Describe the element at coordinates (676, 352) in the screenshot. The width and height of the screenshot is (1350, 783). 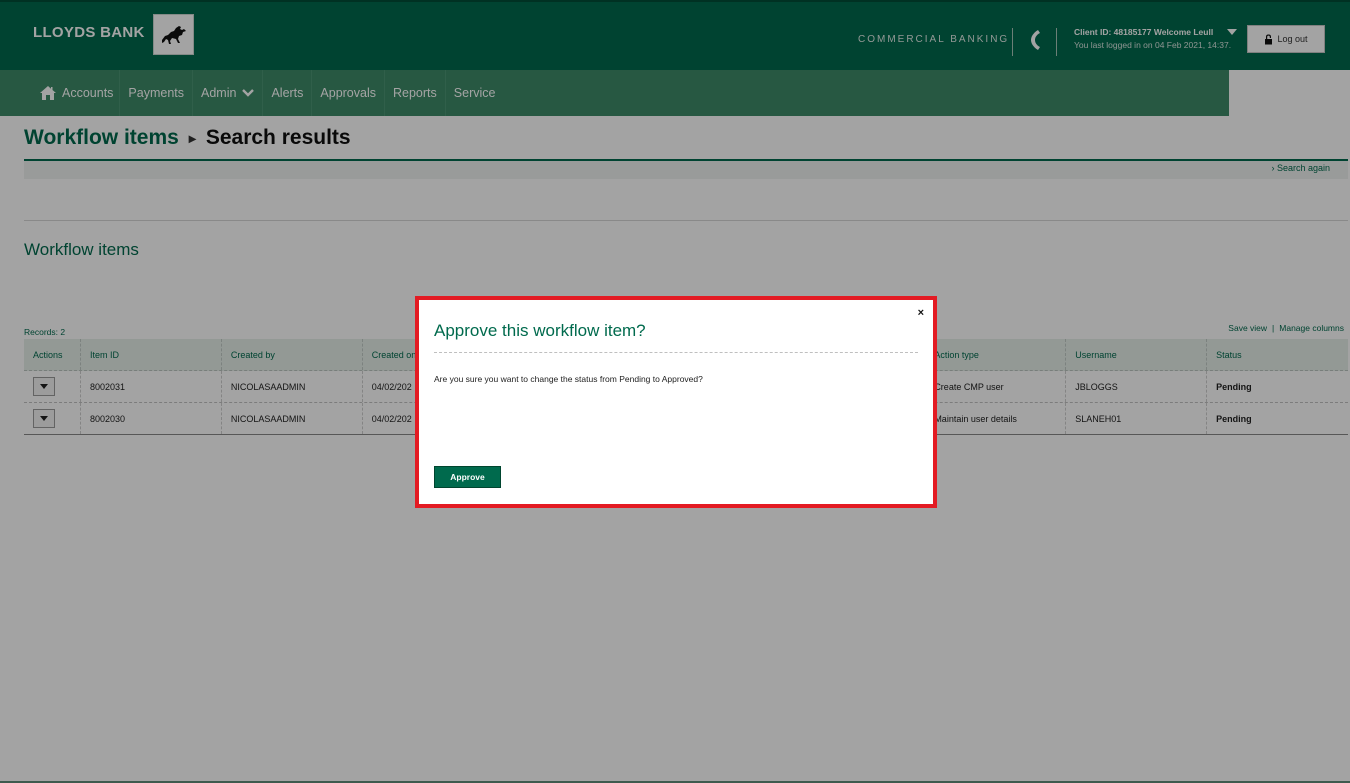
I see `dialog-divider` at that location.